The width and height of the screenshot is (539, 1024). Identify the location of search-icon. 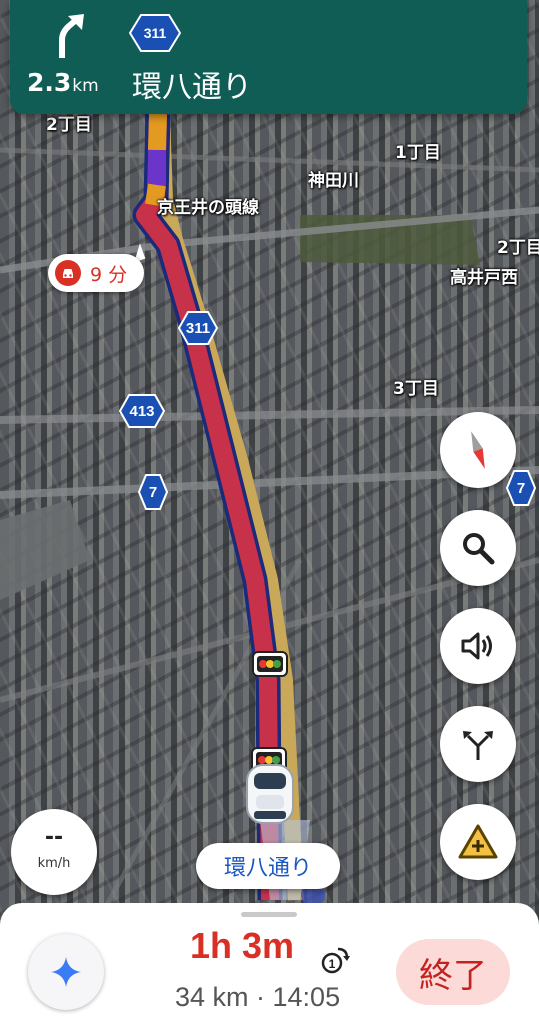
(479, 549).